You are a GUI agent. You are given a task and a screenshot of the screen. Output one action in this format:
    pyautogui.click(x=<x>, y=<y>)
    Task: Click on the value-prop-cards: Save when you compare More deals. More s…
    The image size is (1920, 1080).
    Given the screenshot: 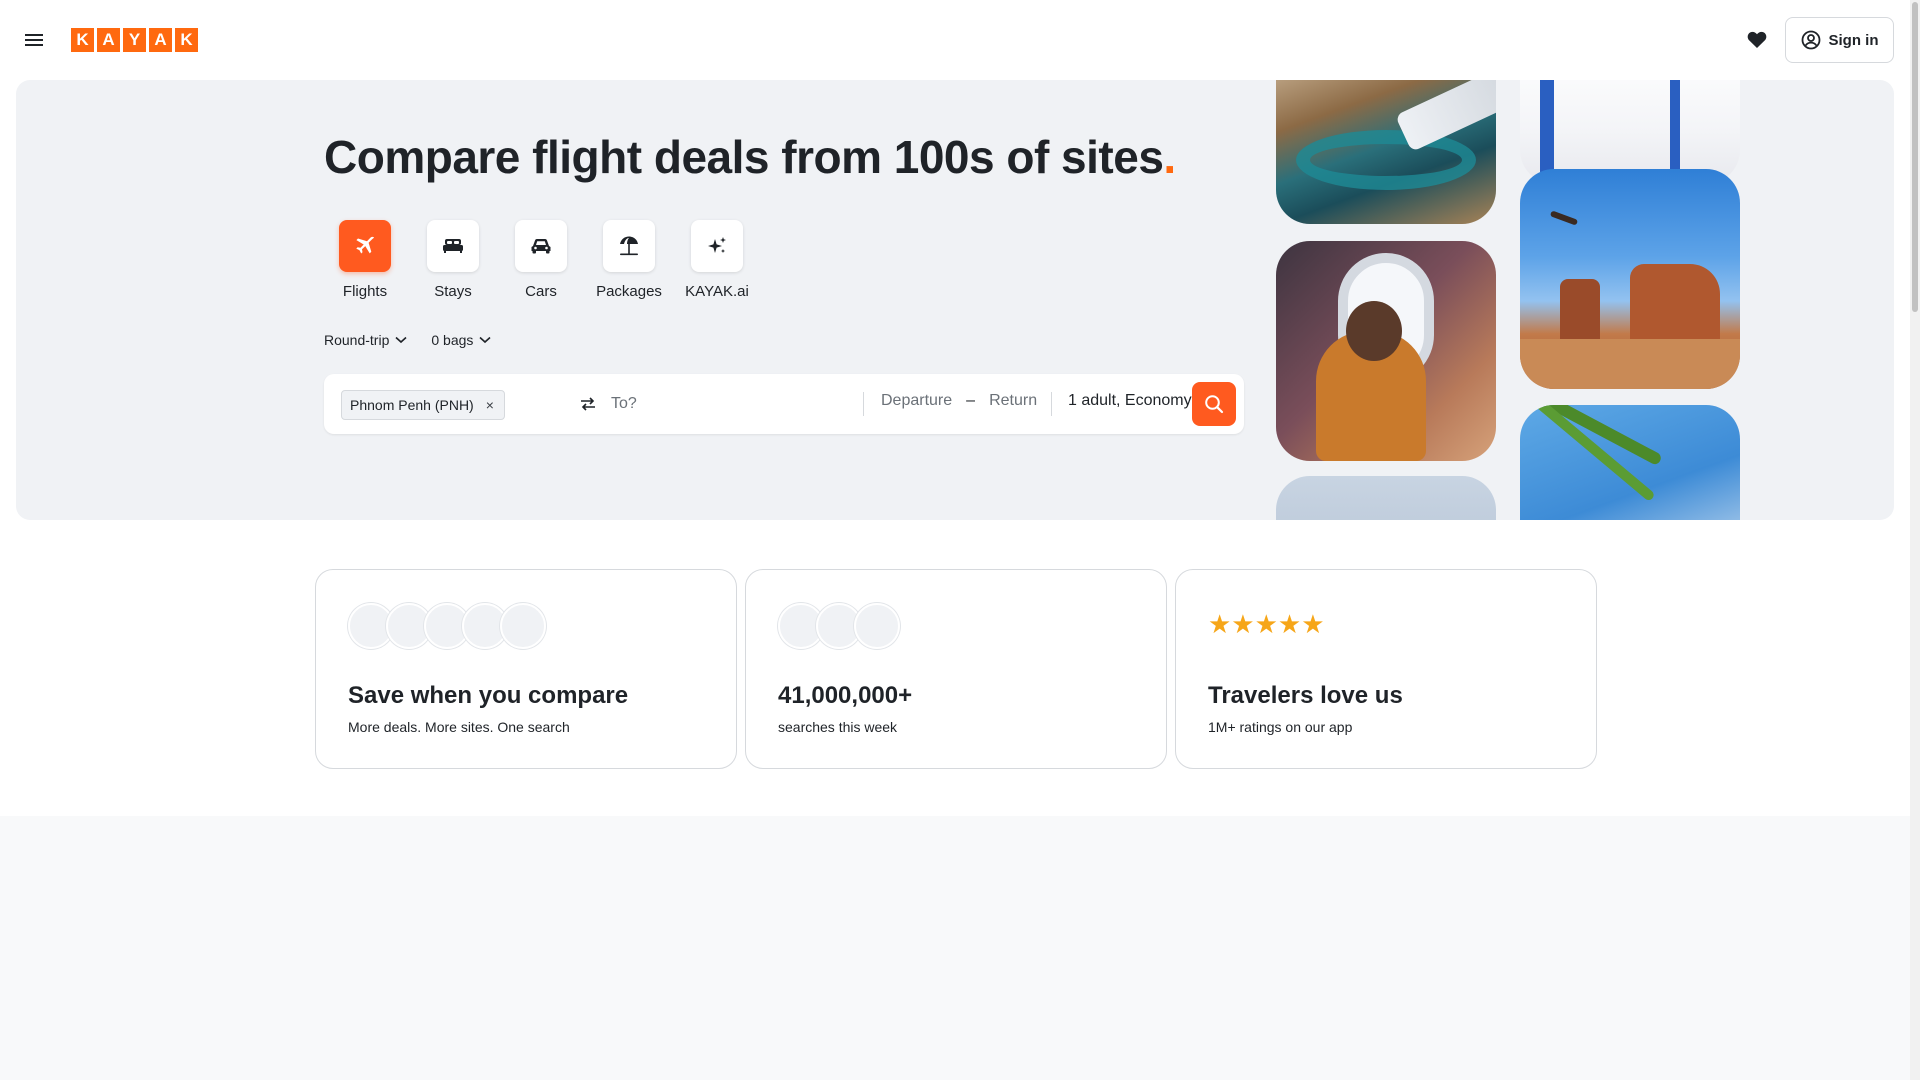 What is the action you would take?
    pyautogui.click(x=956, y=669)
    